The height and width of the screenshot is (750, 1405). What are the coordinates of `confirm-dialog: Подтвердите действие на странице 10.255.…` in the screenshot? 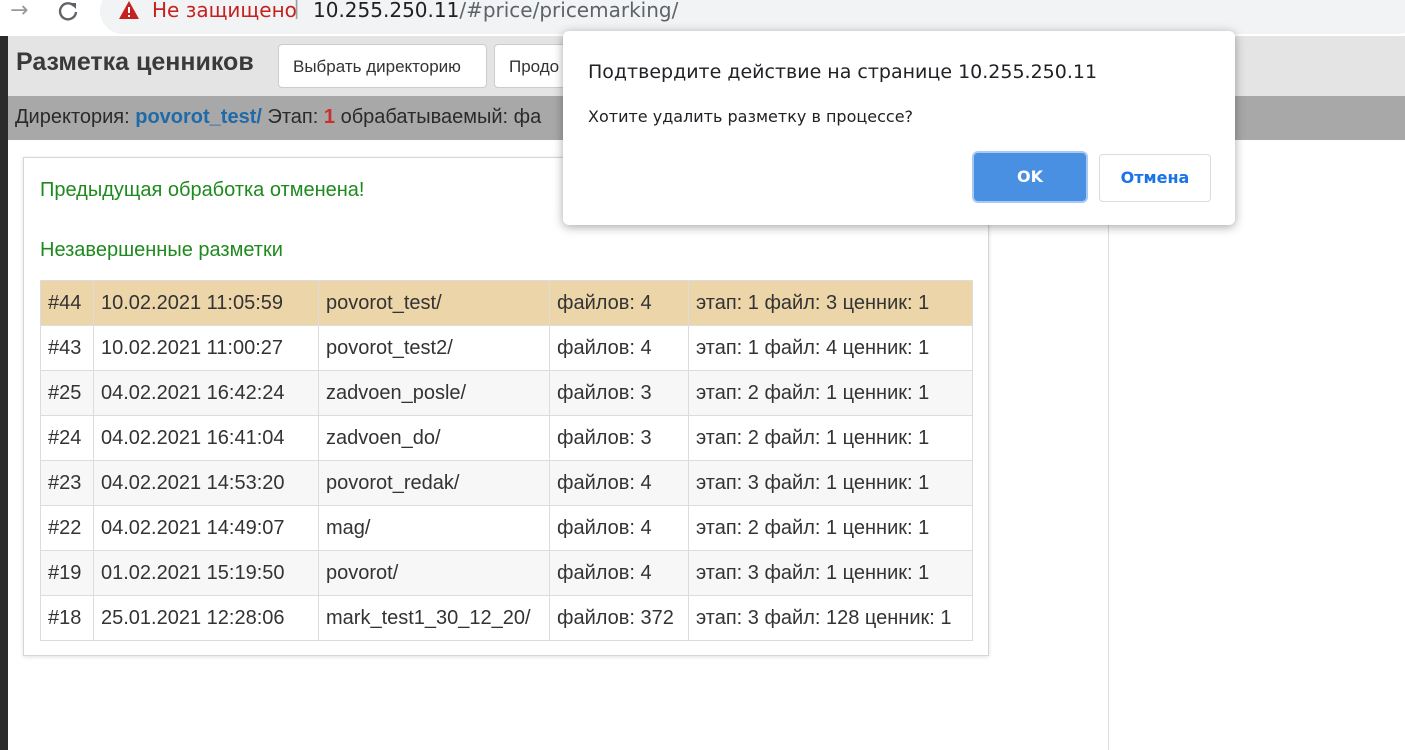 It's located at (899, 128).